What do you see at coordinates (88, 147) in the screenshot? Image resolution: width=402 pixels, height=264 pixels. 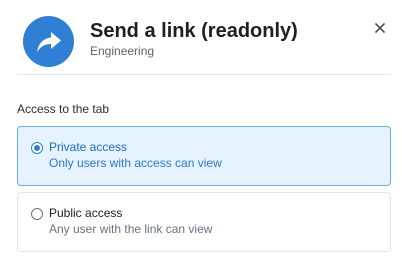 I see `private-access-title: Private access` at bounding box center [88, 147].